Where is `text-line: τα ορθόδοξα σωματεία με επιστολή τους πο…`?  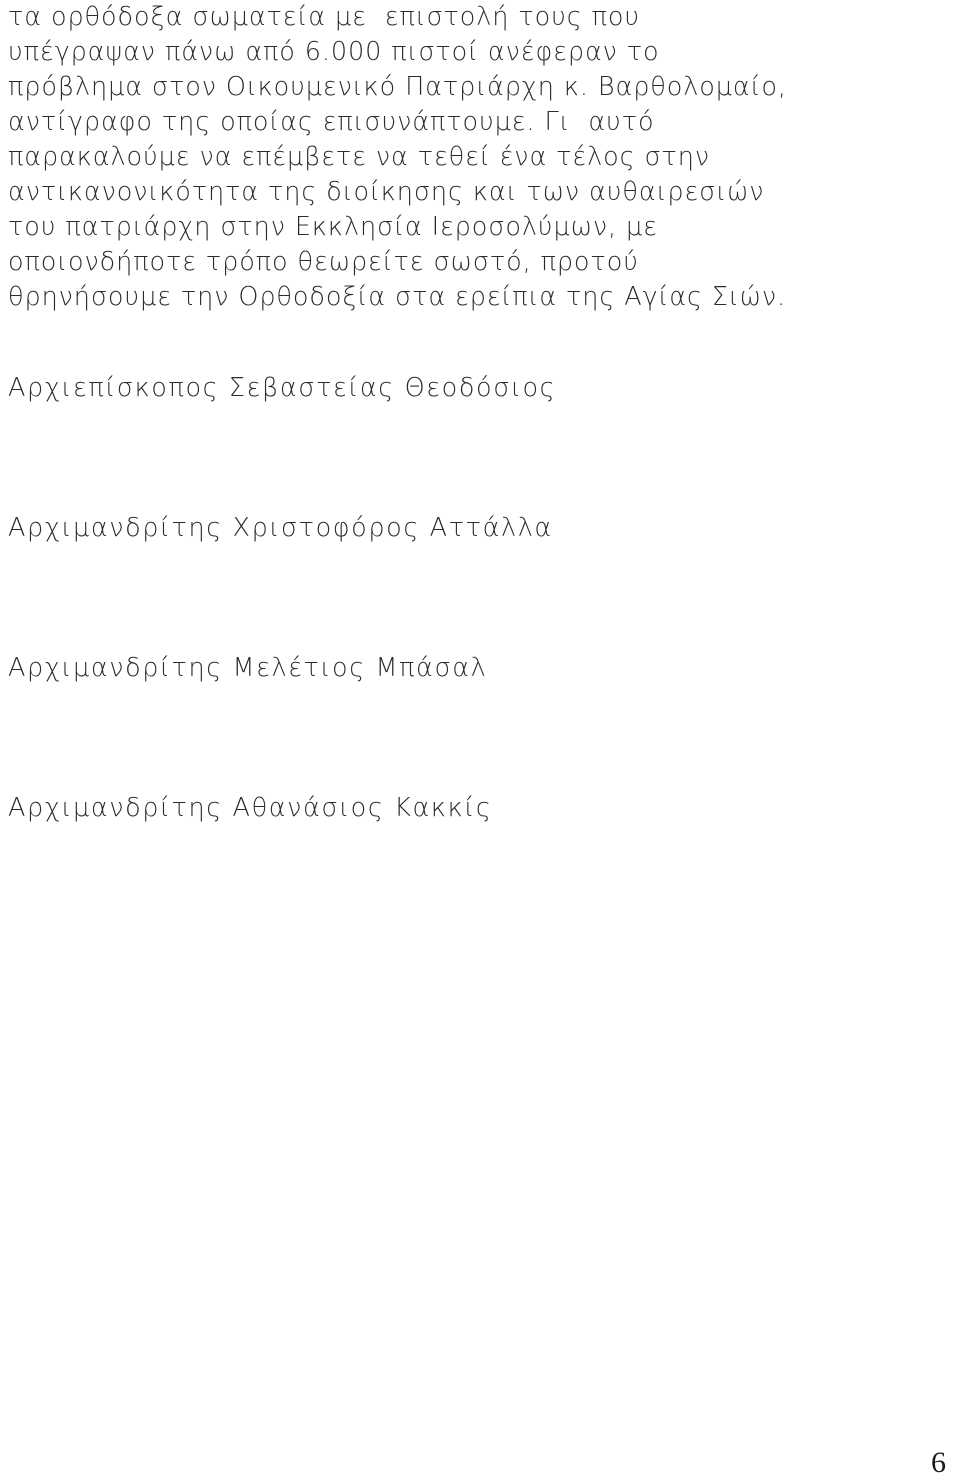
text-line: τα ορθόδοξα σωματεία με επιστολή τους πο… is located at coordinates (324, 17).